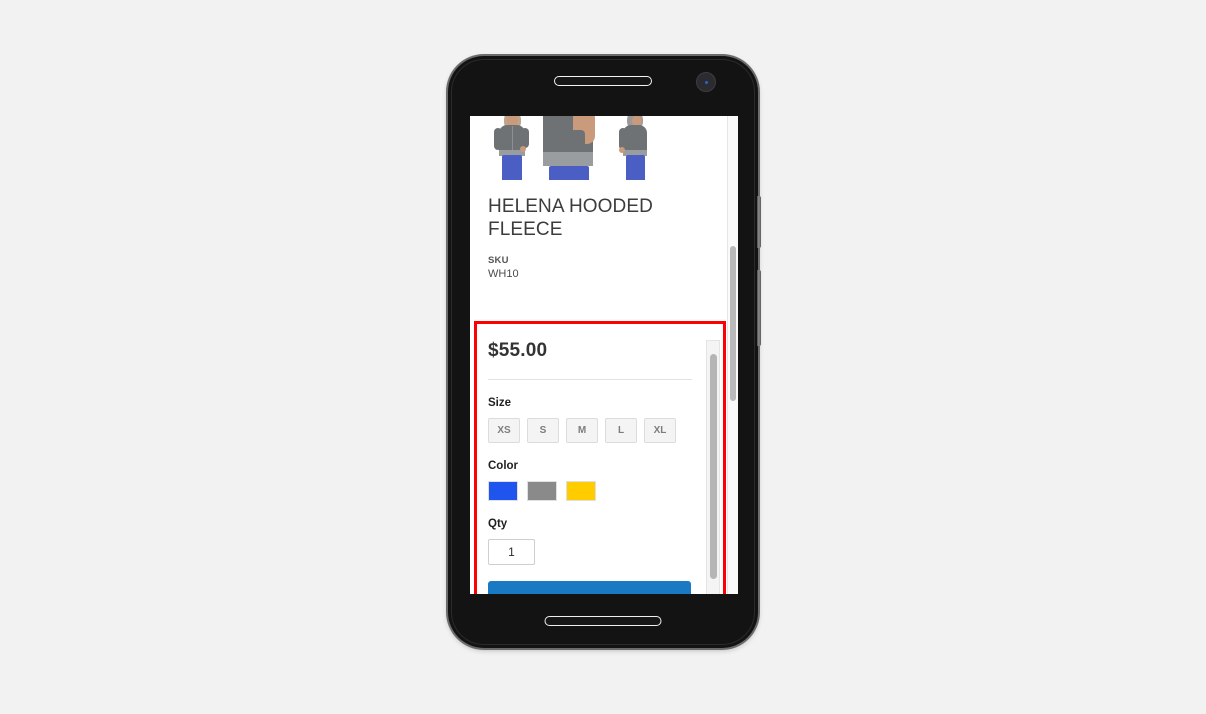 This screenshot has width=1206, height=714. Describe the element at coordinates (500, 403) in the screenshot. I see `size-label: Size` at that location.